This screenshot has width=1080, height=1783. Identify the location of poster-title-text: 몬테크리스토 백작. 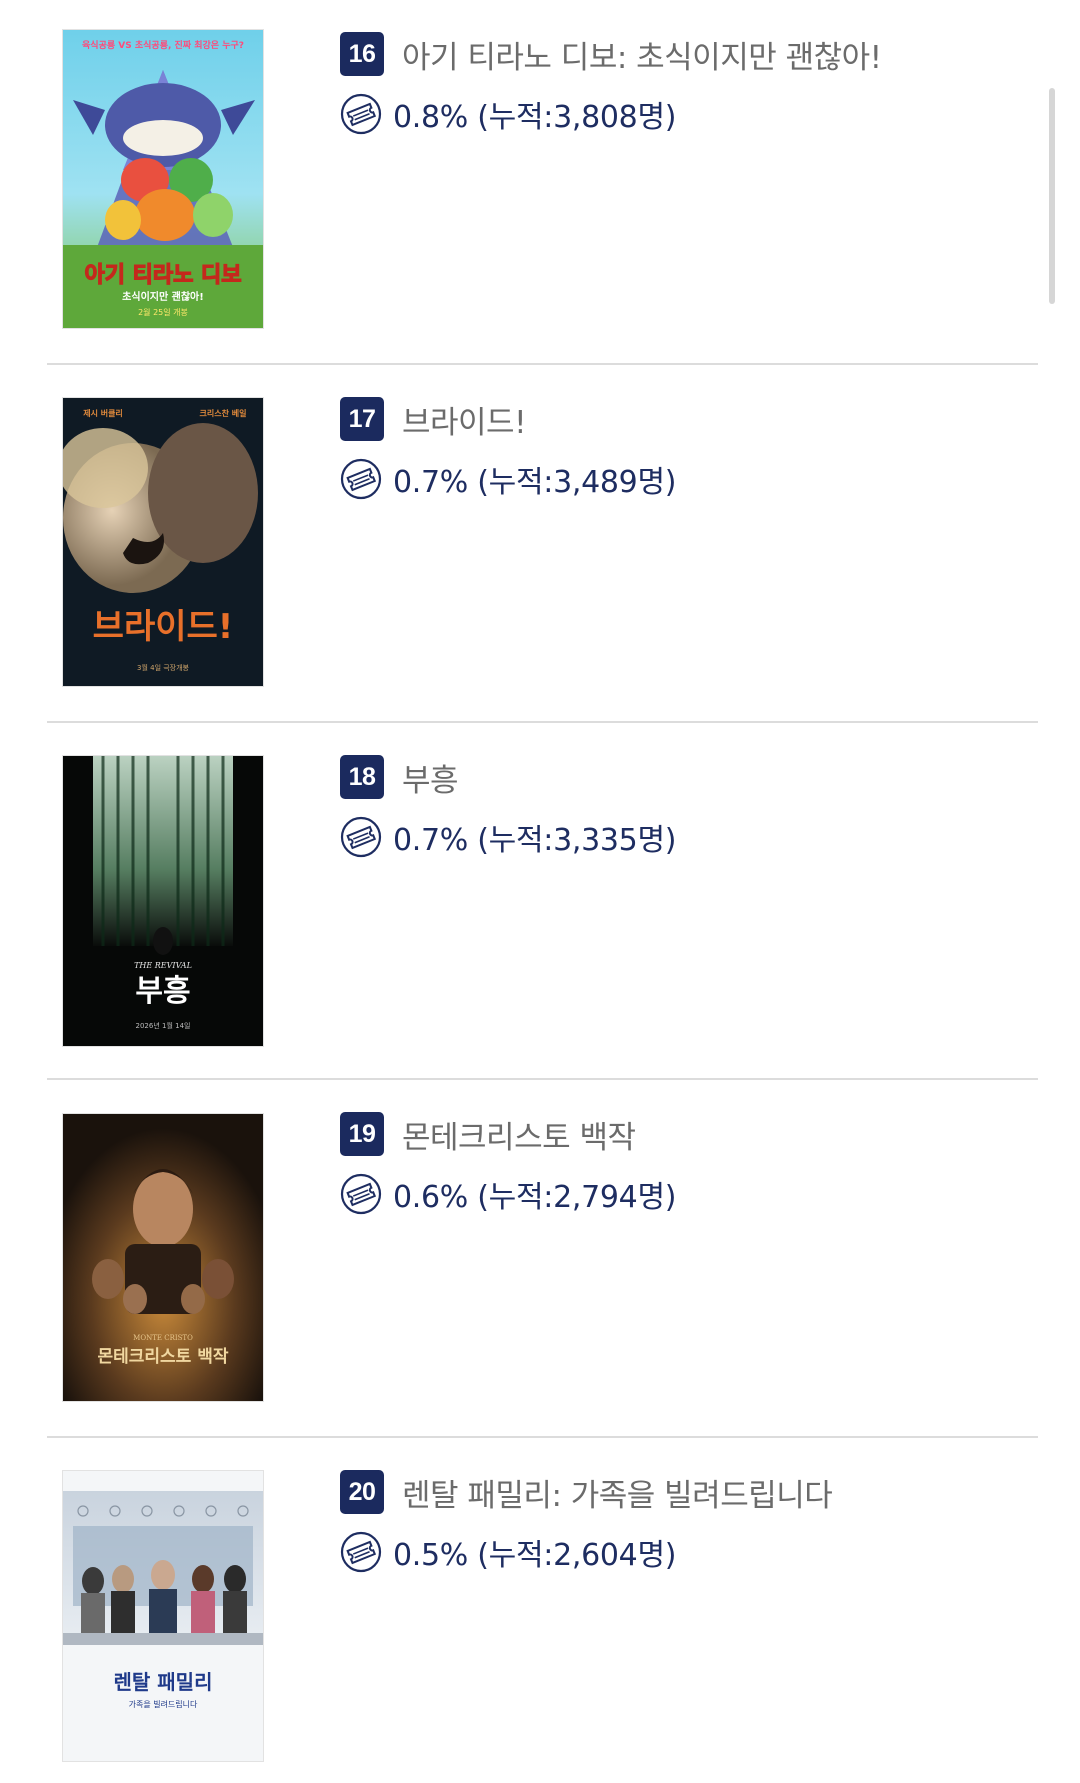
(162, 1357).